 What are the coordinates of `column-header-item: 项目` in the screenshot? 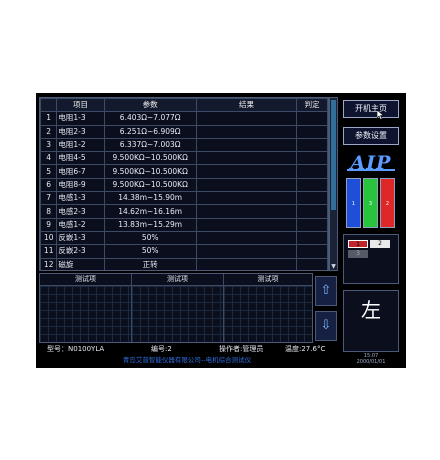 It's located at (80, 105).